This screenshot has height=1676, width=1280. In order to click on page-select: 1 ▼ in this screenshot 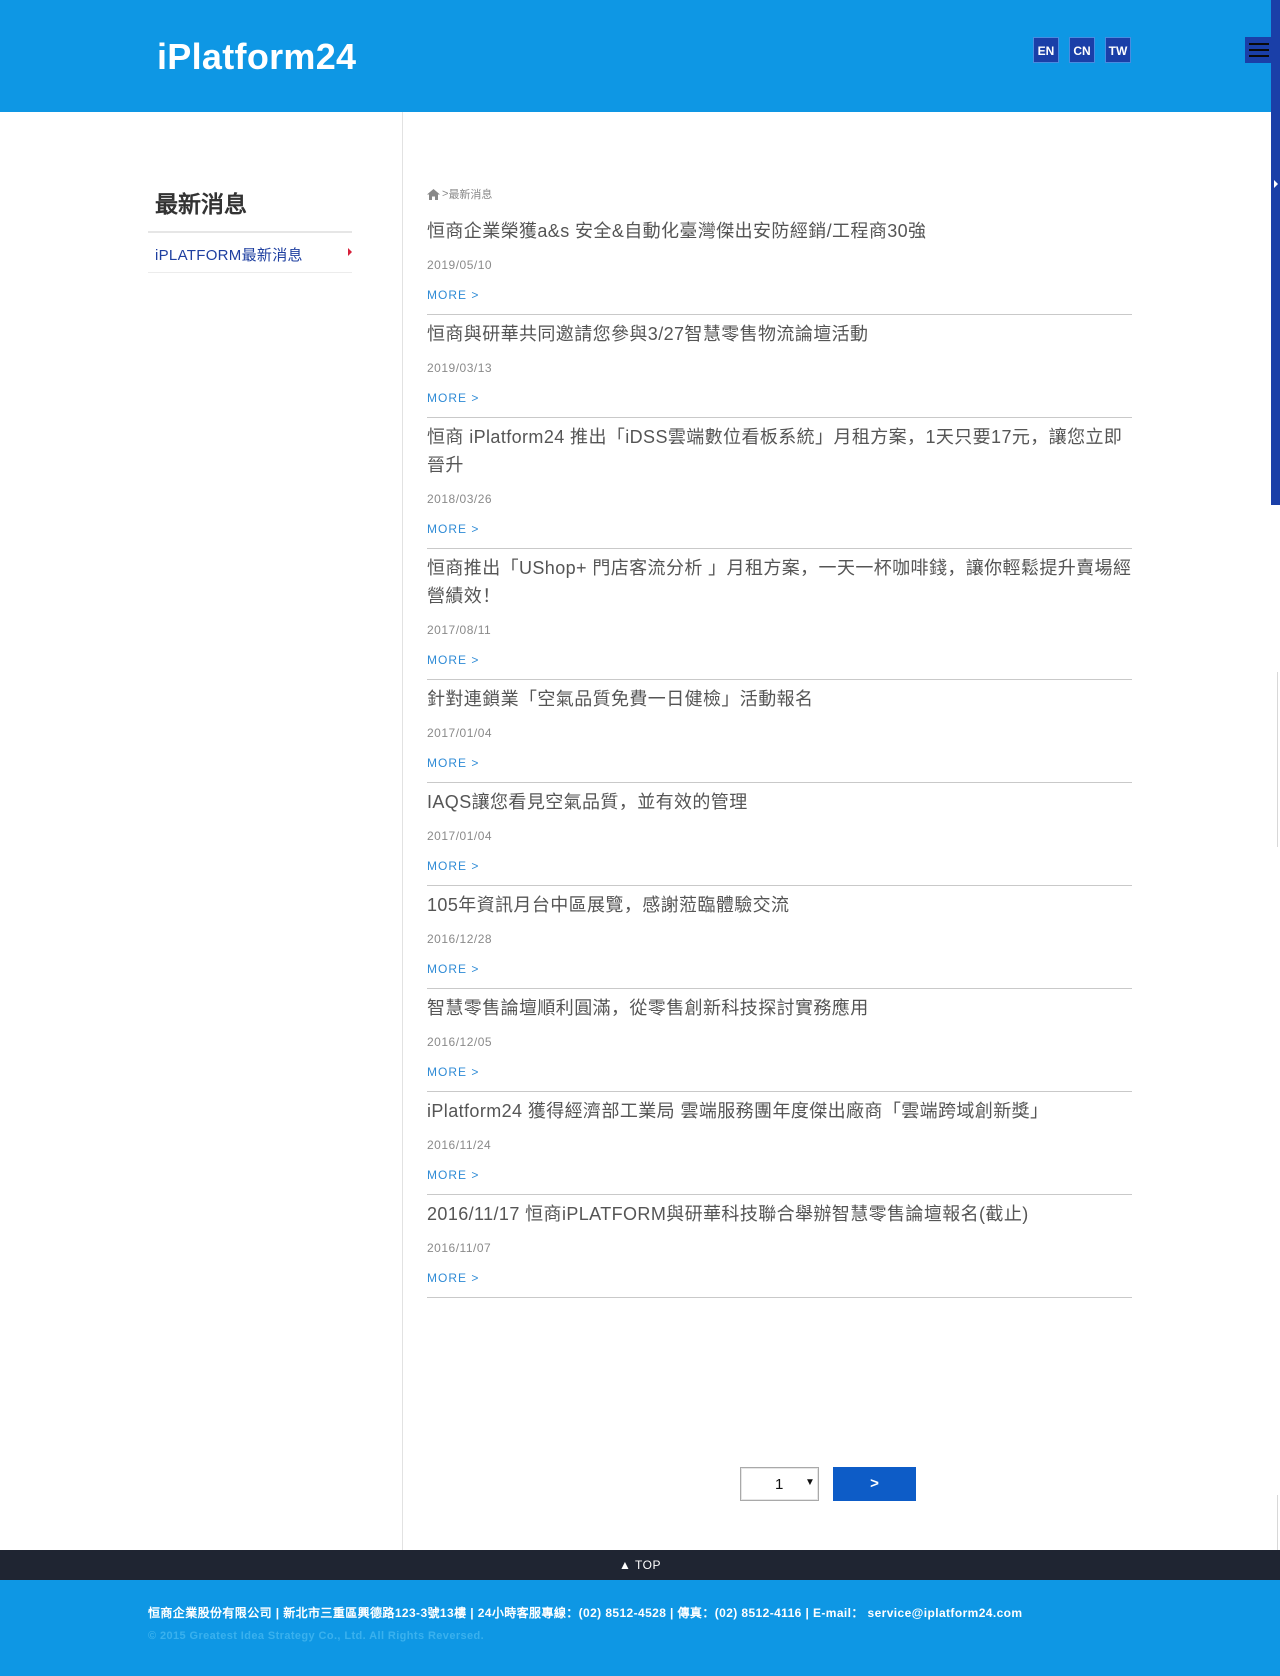, I will do `click(779, 1484)`.